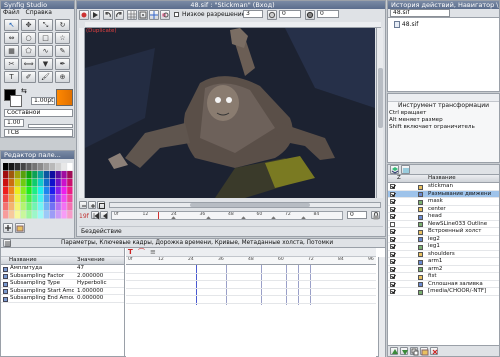  I want to click on onion-skin-button, so click(165, 15).